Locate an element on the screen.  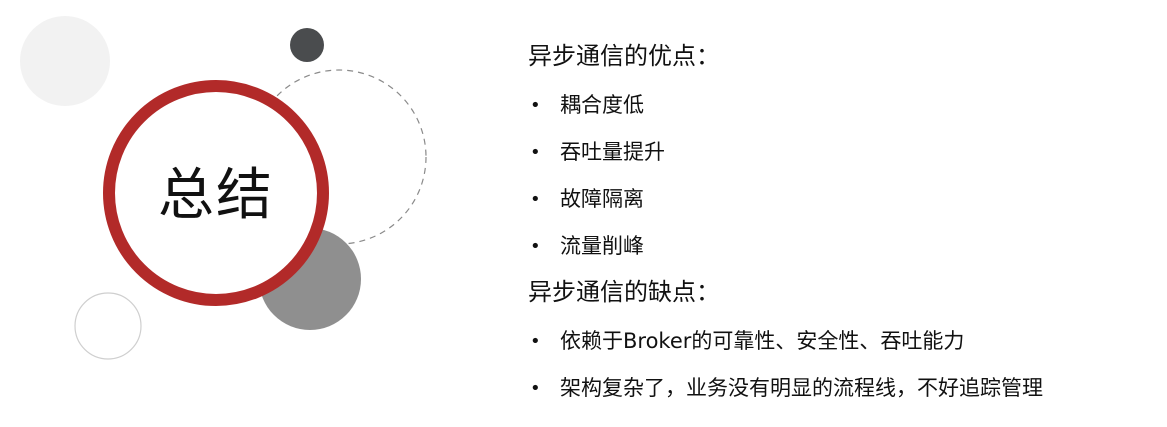
summary-title: 总结 is located at coordinates (216, 195).